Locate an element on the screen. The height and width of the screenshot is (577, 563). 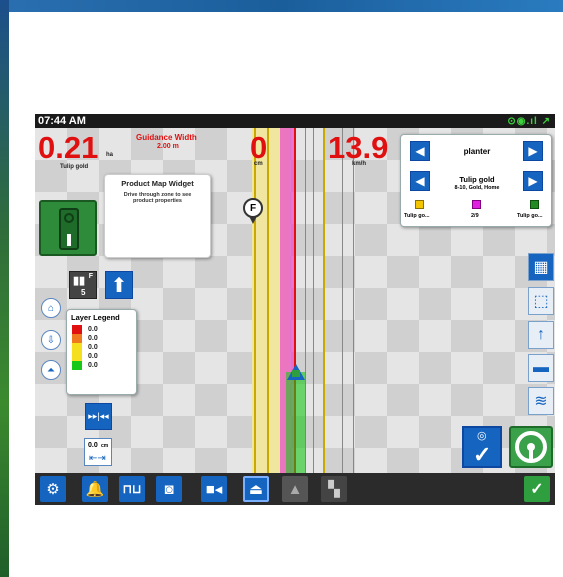
shift-line-button: ▸▸|◂◂ is located at coordinates (98, 416).